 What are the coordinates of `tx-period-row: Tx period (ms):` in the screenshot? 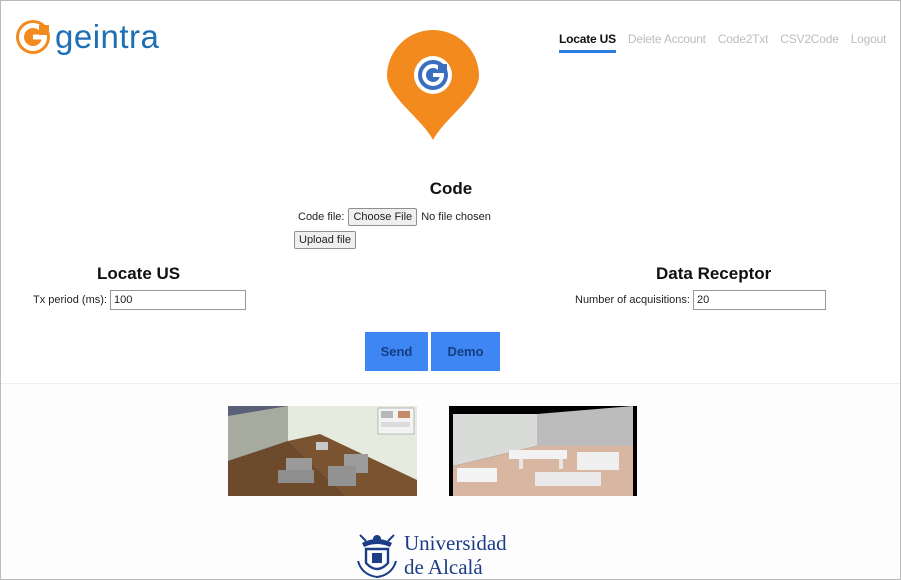 It's located at (139, 300).